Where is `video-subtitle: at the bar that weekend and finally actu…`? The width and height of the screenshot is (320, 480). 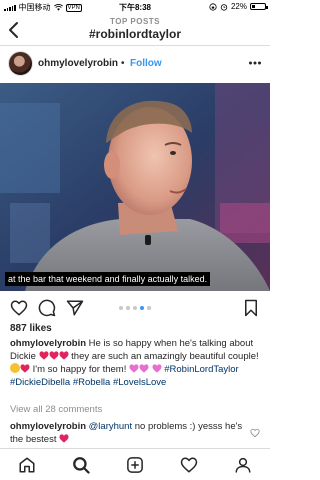 video-subtitle: at the bar that weekend and finally actu… is located at coordinates (108, 279).